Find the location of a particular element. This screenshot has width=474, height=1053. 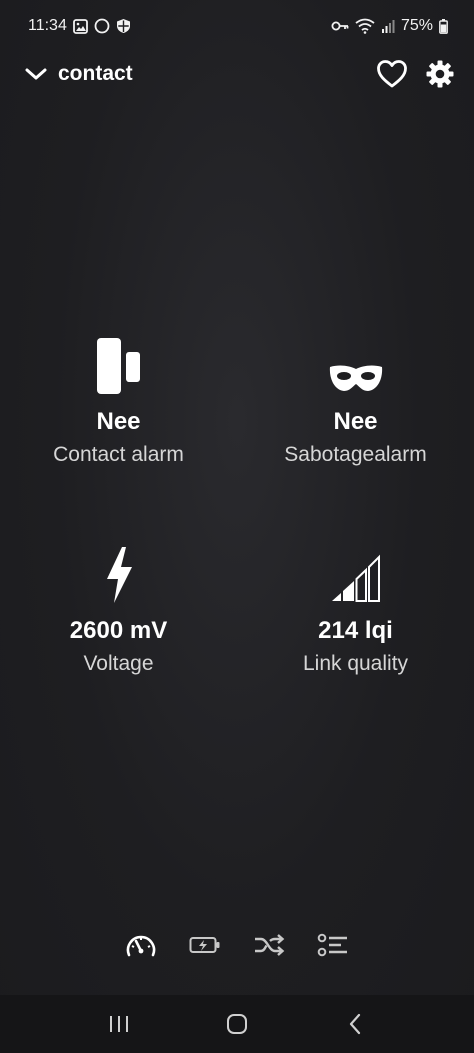

home-icon is located at coordinates (237, 1024).